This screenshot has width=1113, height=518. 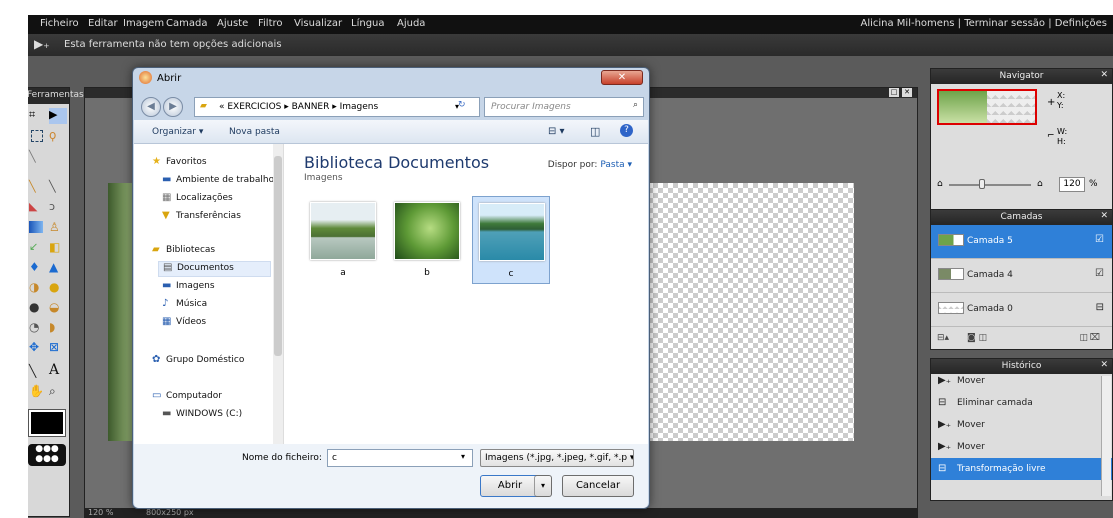 I want to click on layer-style-icon: ⊟▴, so click(x=943, y=338).